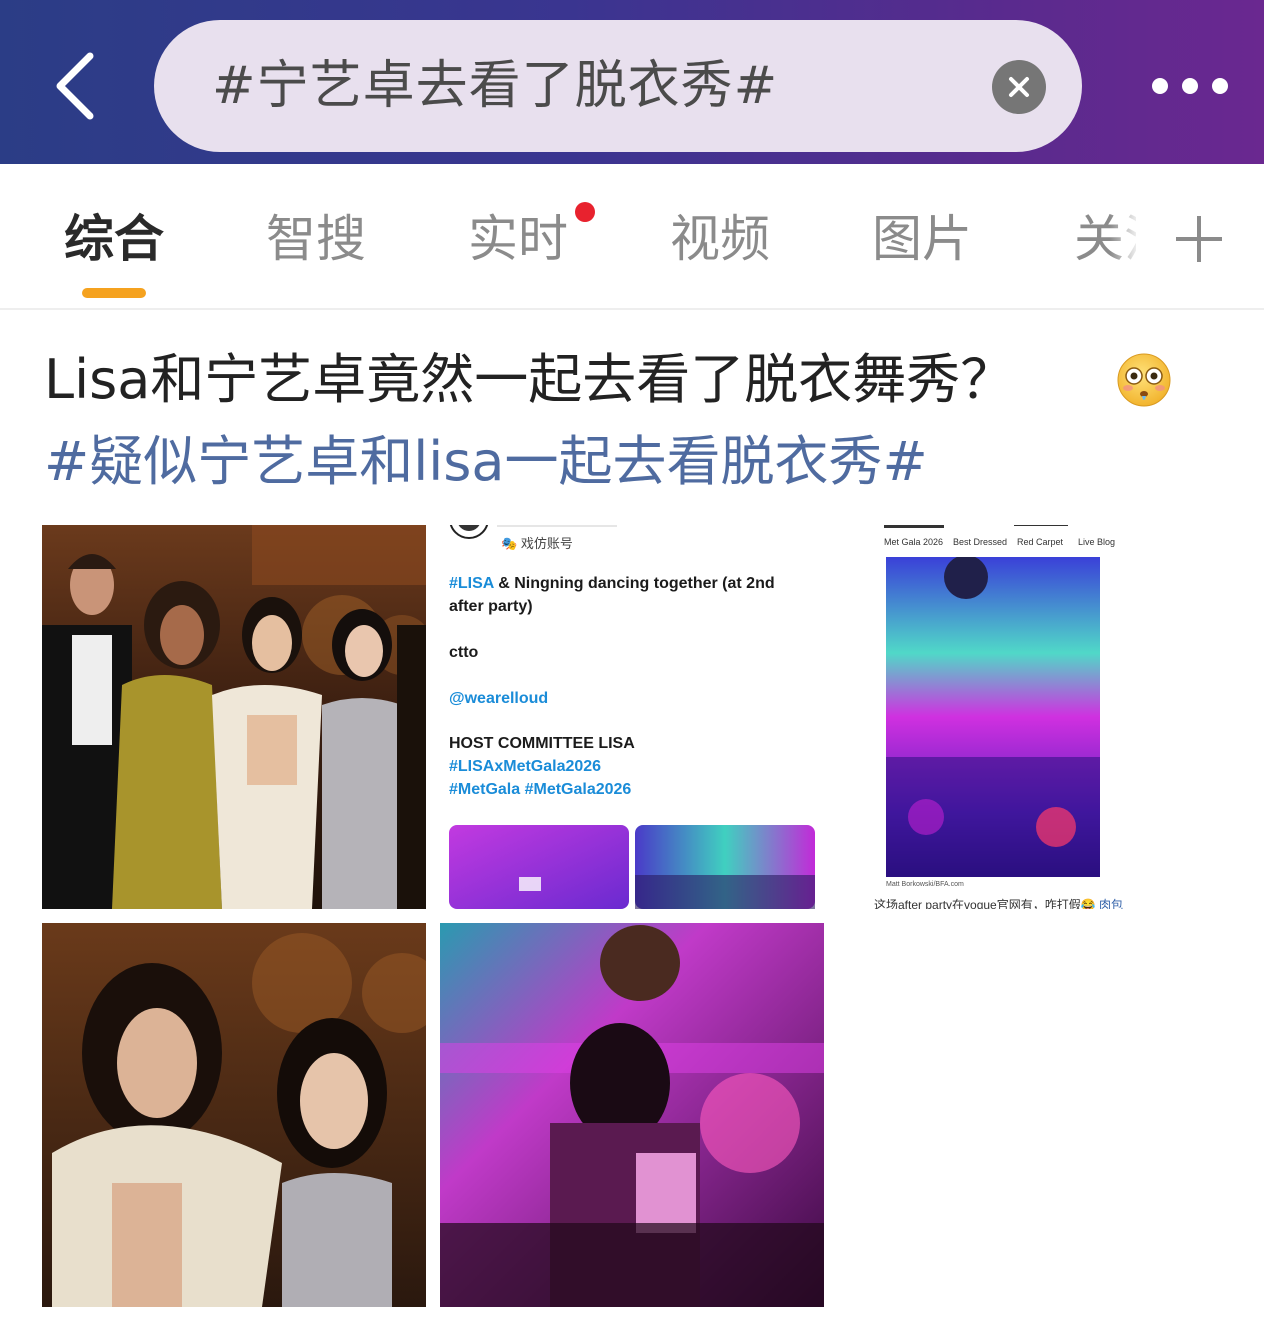  I want to click on vogue-nav-4: Live Blog, so click(1097, 542).